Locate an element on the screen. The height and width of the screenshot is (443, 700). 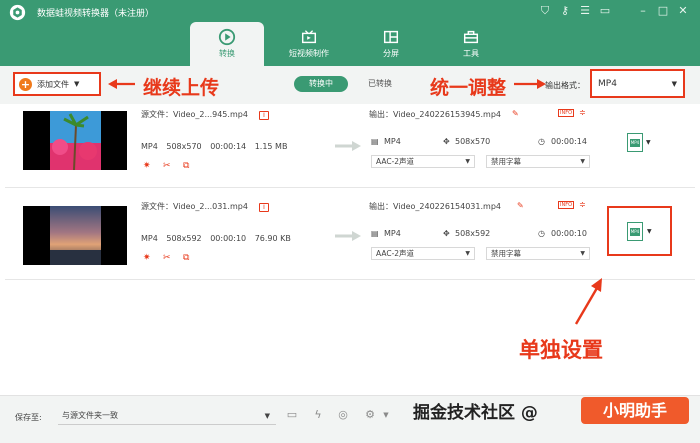
tab-label: 工具 is located at coordinates (471, 53).